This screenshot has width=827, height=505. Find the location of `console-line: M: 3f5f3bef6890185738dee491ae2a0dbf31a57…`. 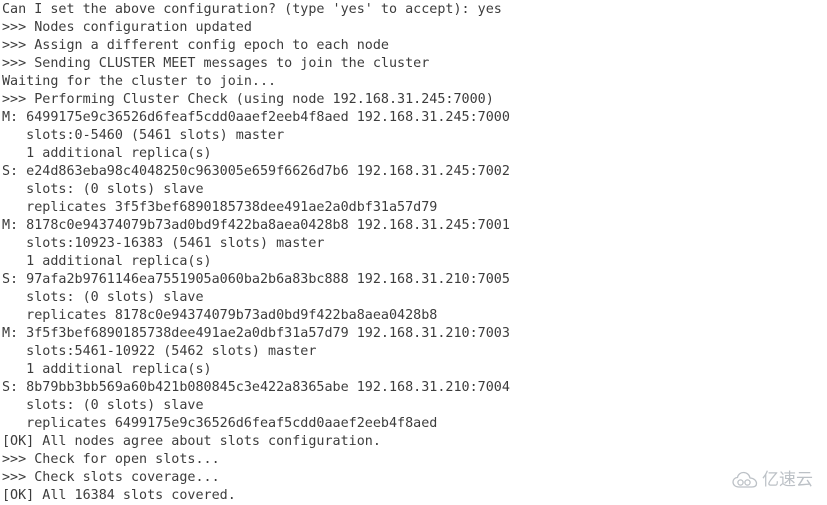

console-line: M: 3f5f3bef6890185738dee491ae2a0dbf31a57… is located at coordinates (256, 333).